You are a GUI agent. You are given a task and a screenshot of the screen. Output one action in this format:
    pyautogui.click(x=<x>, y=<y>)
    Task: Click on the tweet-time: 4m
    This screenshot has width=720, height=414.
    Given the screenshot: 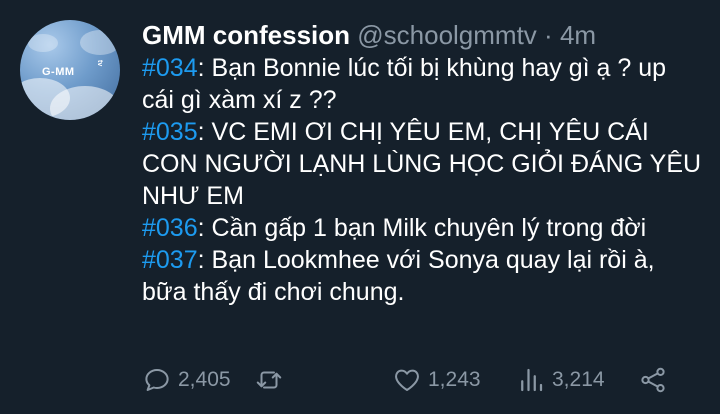 What is the action you would take?
    pyautogui.click(x=578, y=35)
    